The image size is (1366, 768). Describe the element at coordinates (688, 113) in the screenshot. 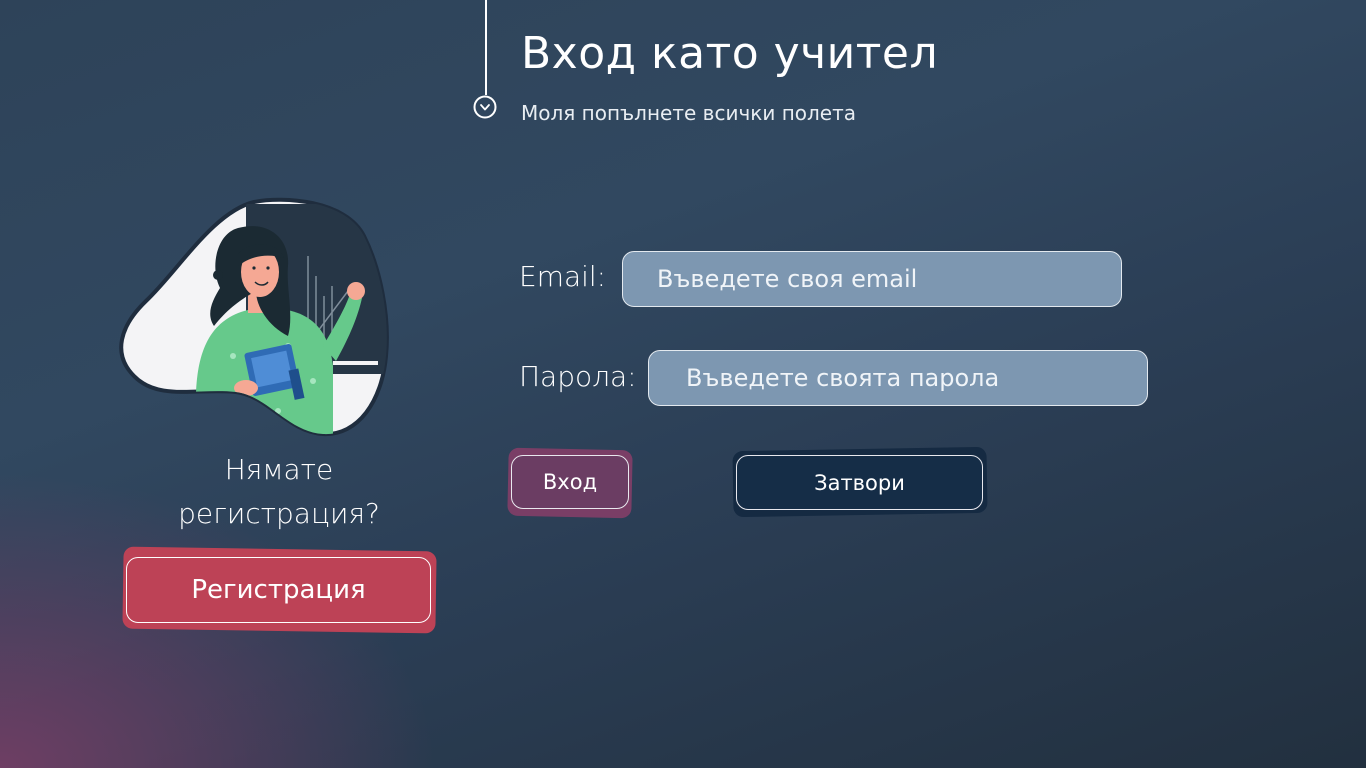

I see `page-subtitle: Моля попълнете всички полета` at that location.